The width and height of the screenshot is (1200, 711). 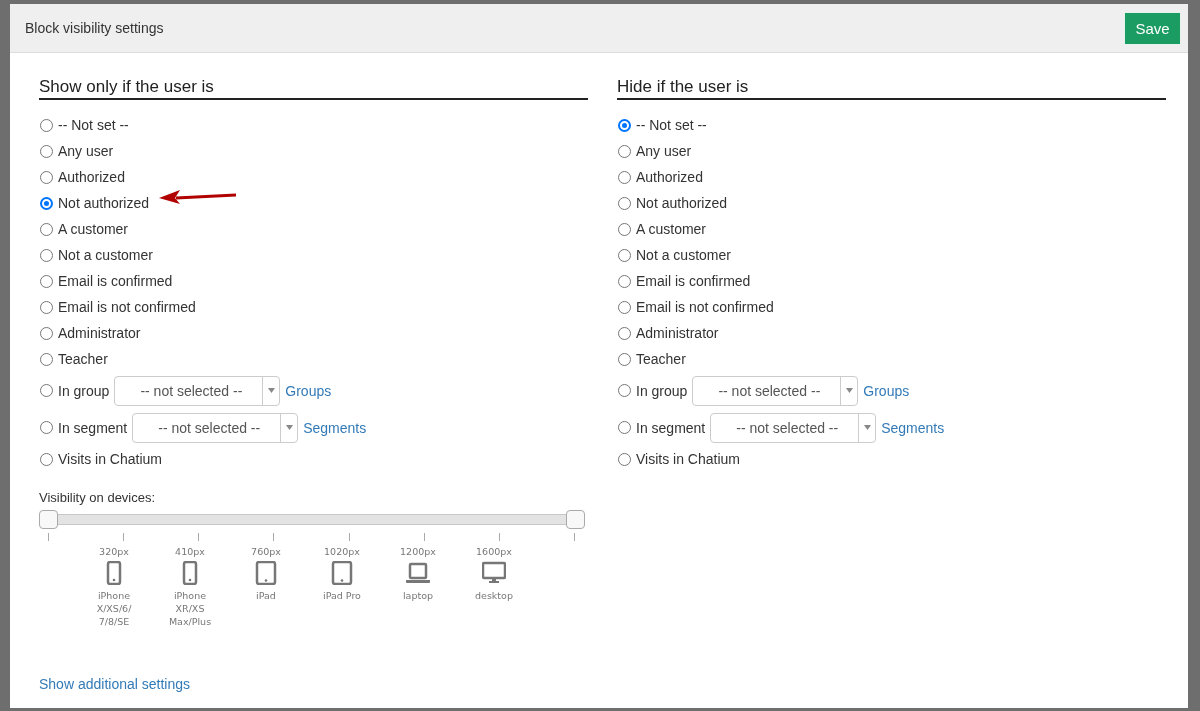 I want to click on device-name: iPad Pro, so click(x=342, y=595).